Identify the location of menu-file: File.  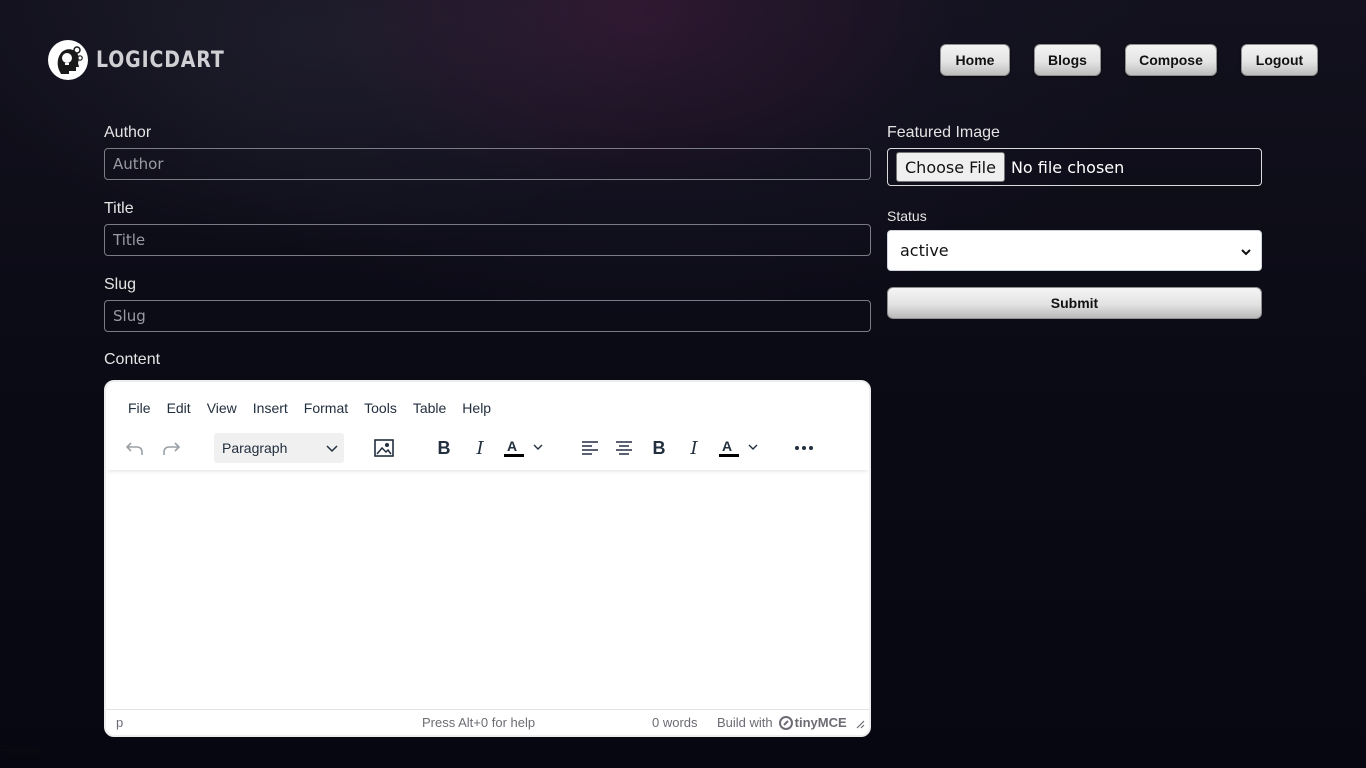
(139, 408).